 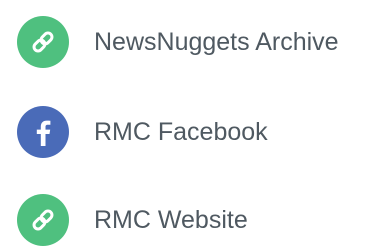 I want to click on link-label: RMC Website, so click(x=171, y=219).